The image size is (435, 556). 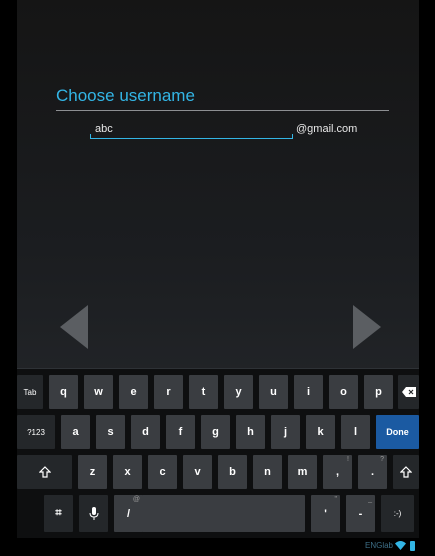 I want to click on key-smiley: :-), so click(x=397, y=513).